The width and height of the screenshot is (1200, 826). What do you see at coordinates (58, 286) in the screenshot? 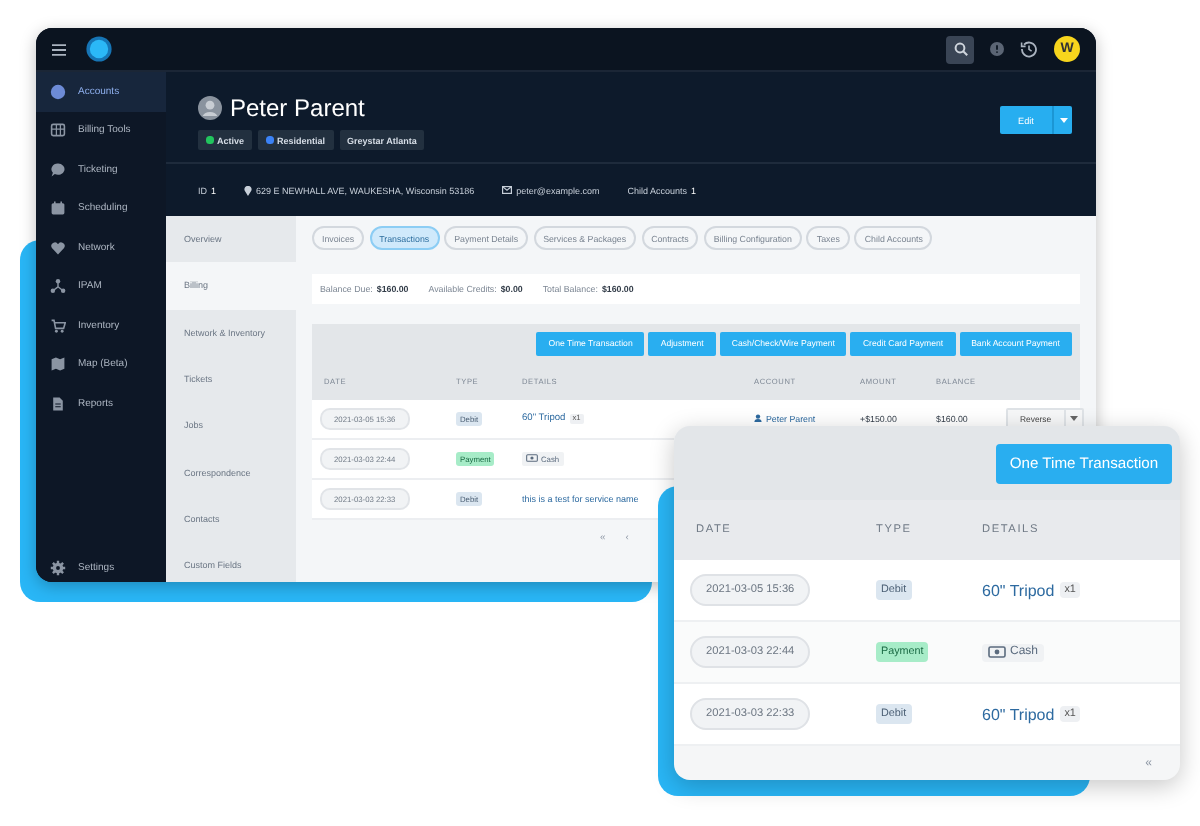
I see `nodes-icon` at bounding box center [58, 286].